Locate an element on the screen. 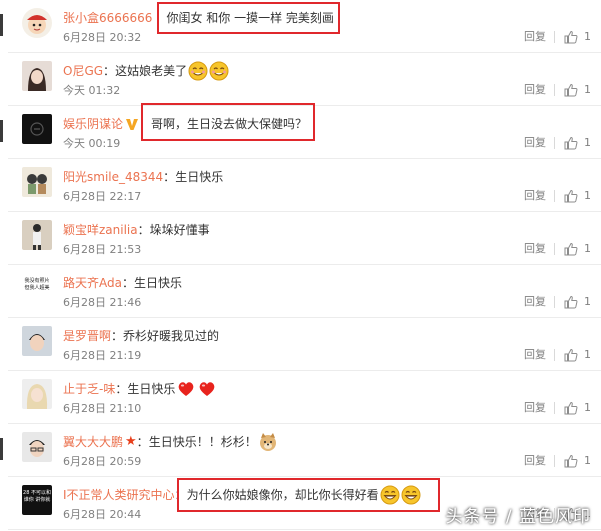 The image size is (601, 531). username-link: 翼大大大鹏 is located at coordinates (93, 442).